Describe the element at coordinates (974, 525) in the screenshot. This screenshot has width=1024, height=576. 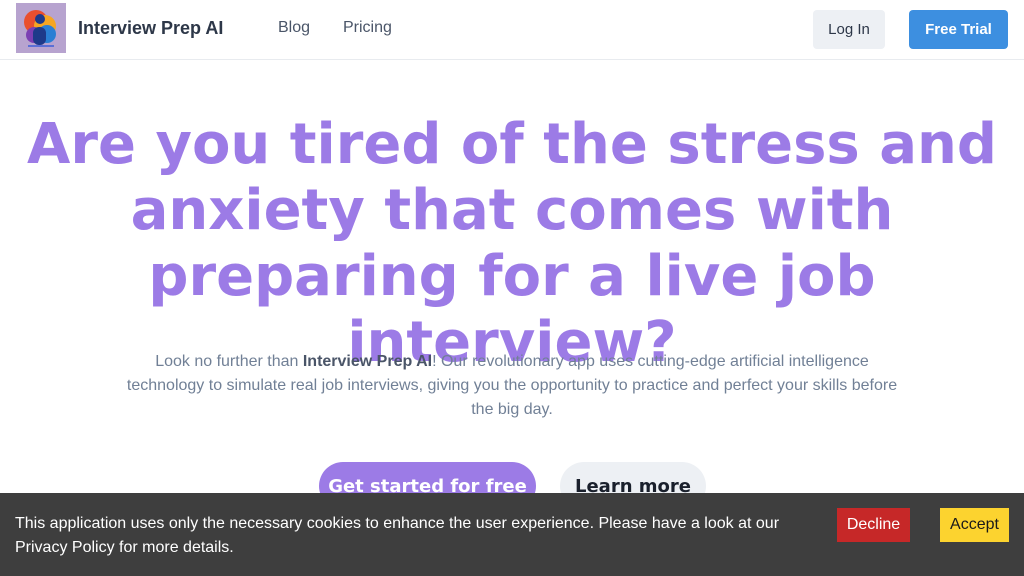
I see `cookie-accept-button: Accept` at that location.